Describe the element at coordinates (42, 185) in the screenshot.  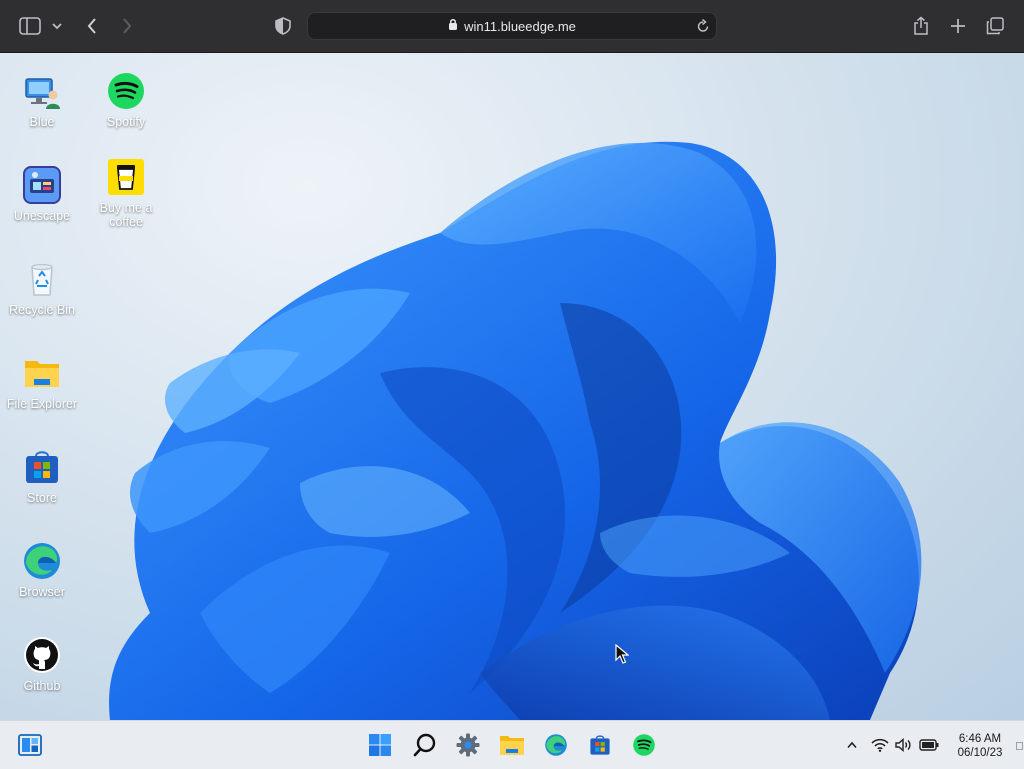
I see `unescape-icon` at that location.